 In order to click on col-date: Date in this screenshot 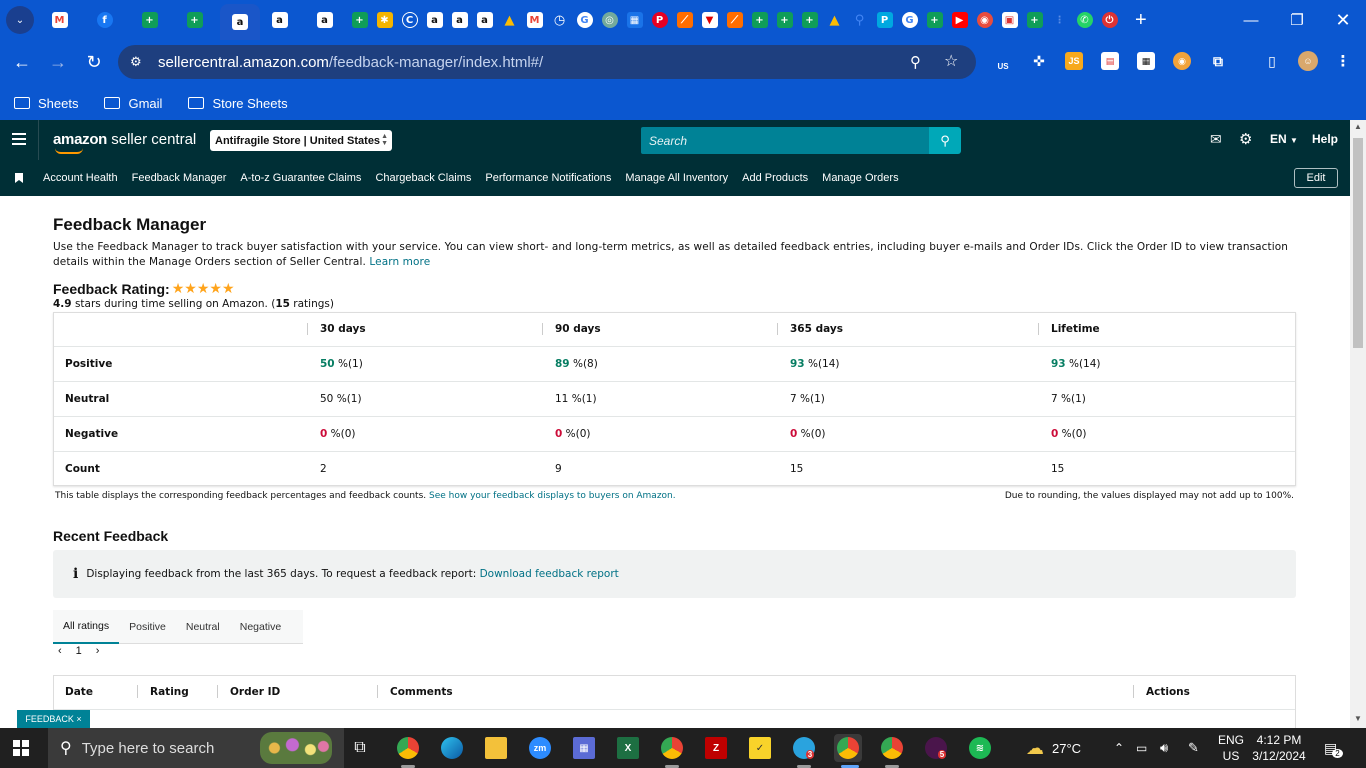, I will do `click(79, 692)`.